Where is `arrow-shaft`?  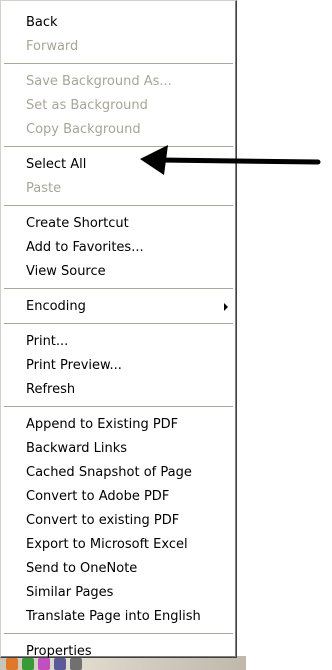 arrow-shaft is located at coordinates (239, 161).